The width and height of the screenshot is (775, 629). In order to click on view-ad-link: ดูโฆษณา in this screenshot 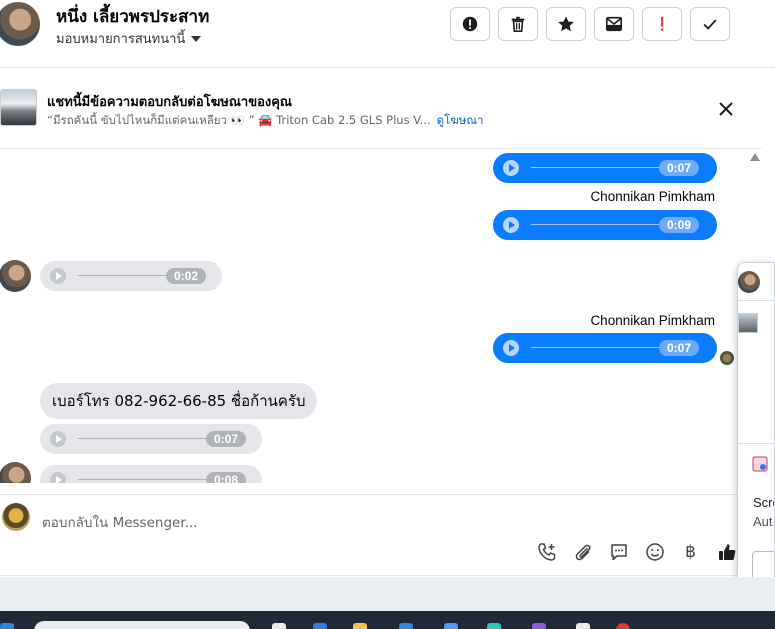, I will do `click(460, 120)`.